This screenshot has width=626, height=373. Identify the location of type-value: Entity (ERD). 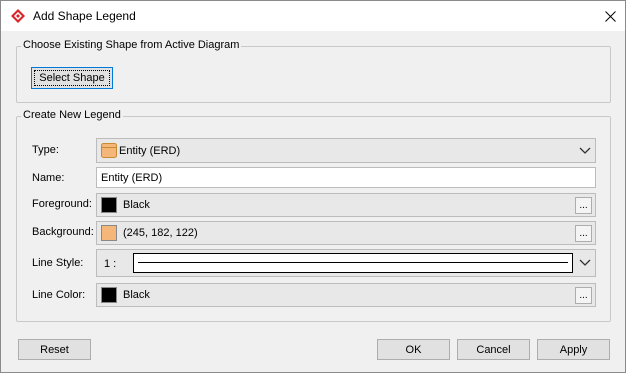
(150, 151).